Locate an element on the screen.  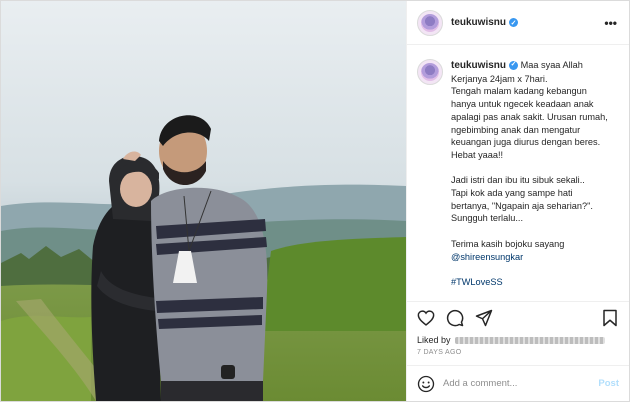
mention-link: @shireensungkar is located at coordinates (535, 257).